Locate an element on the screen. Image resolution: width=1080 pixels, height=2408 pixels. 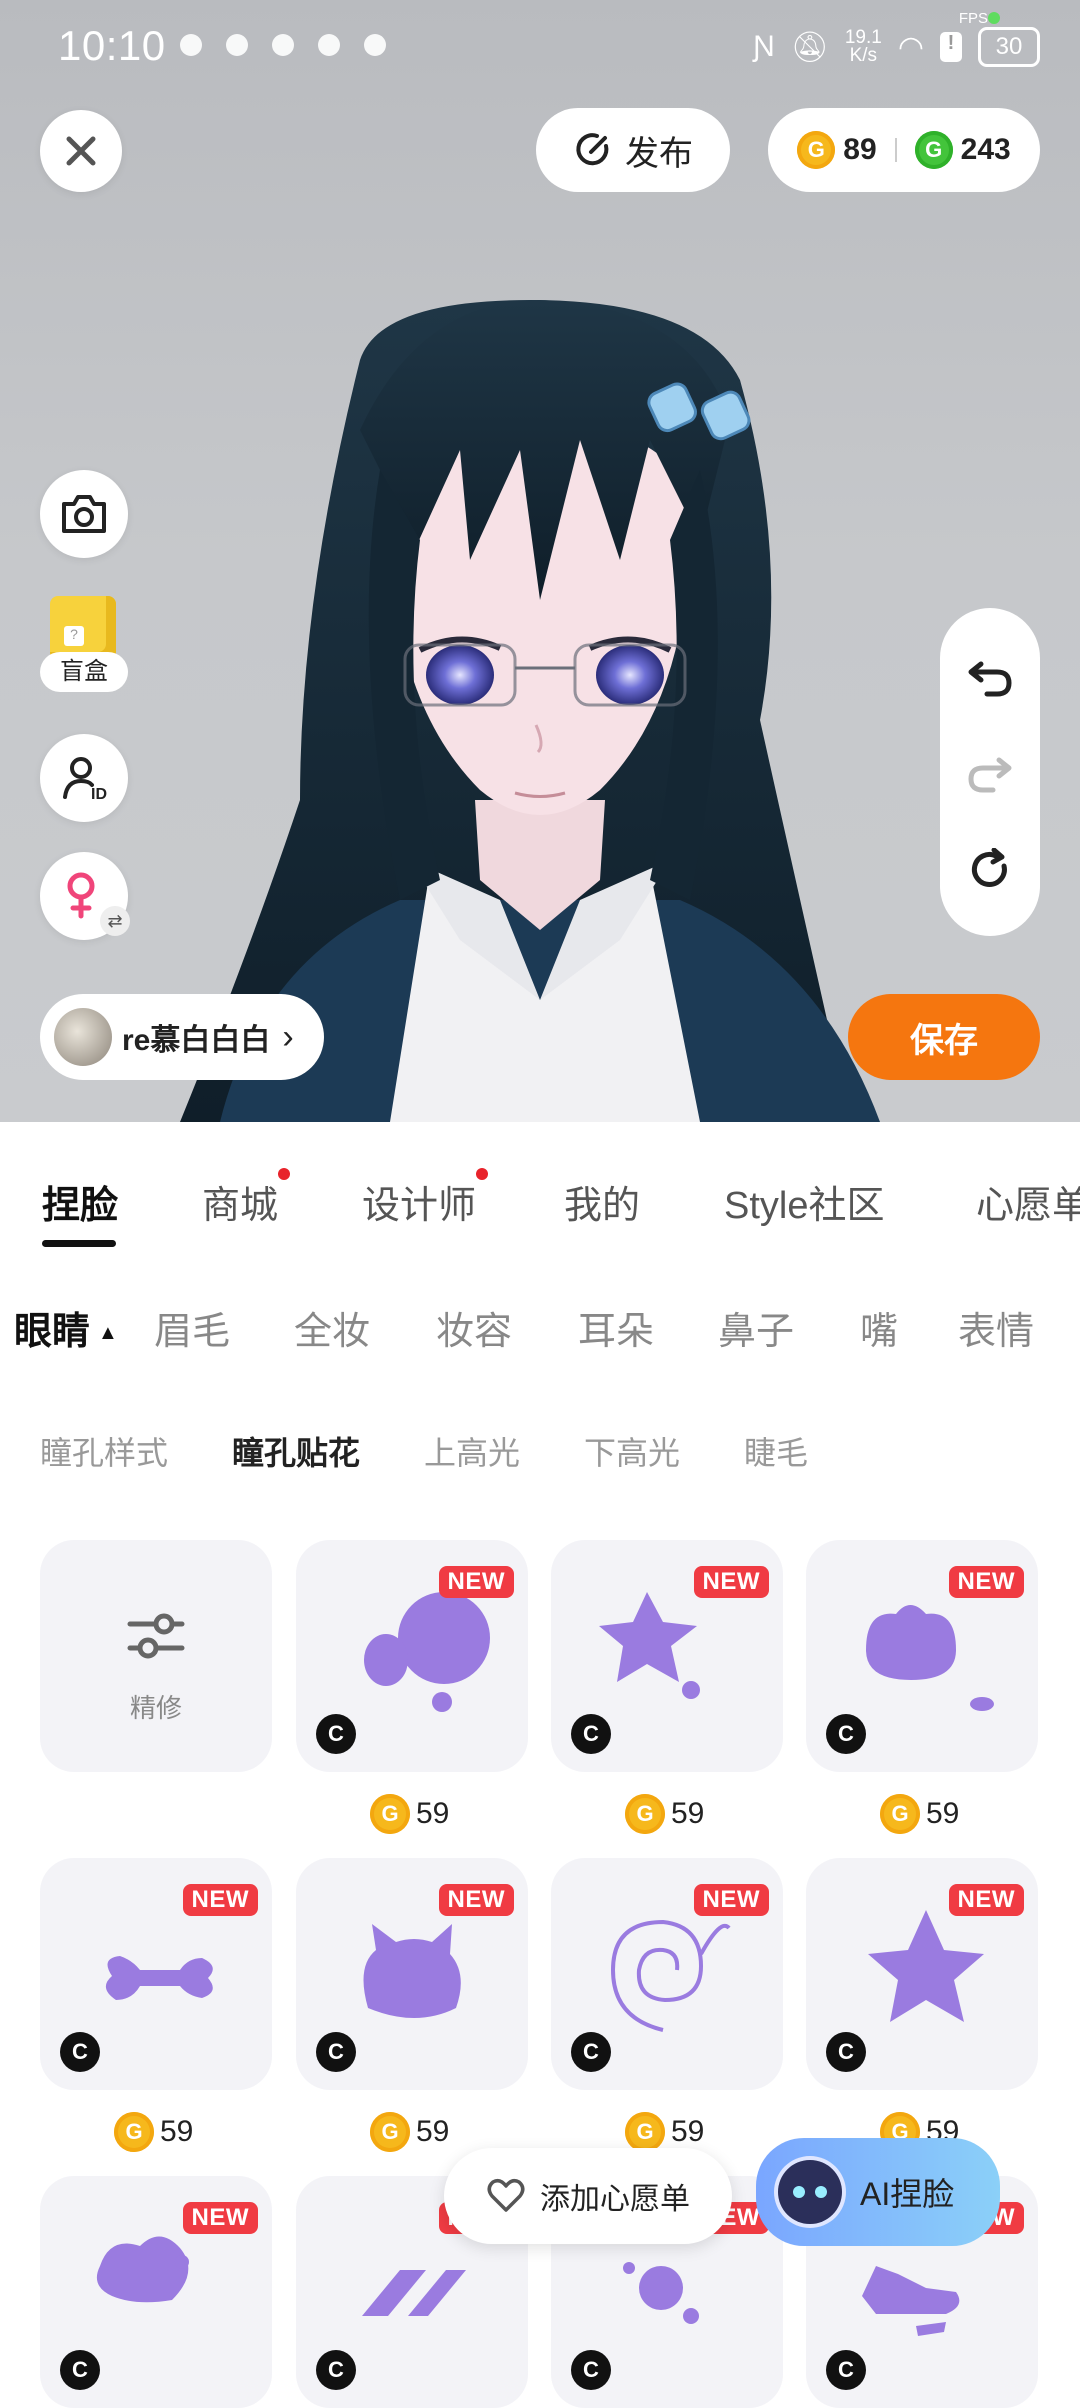
fps-dot is located at coordinates (994, 18).